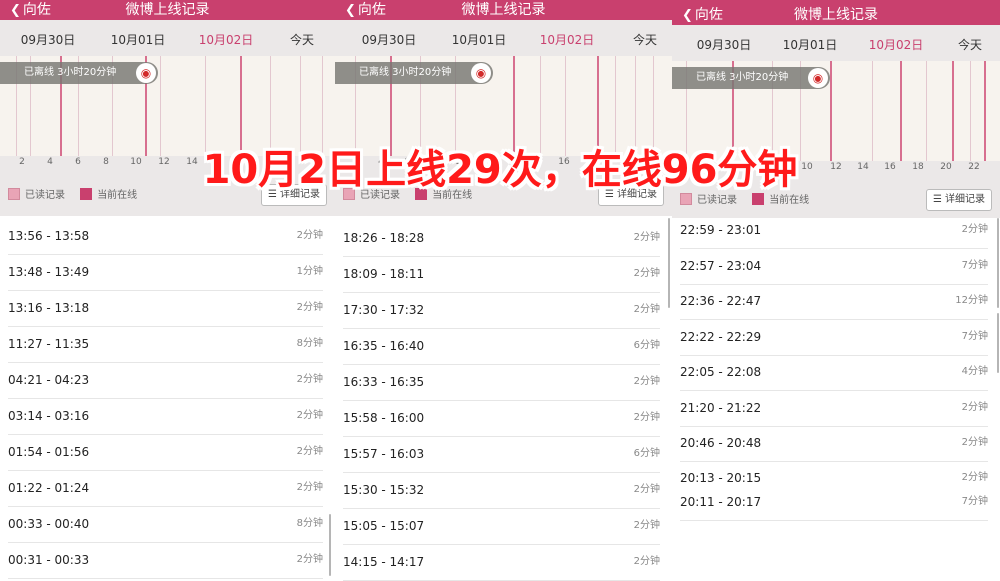  I want to click on legend-read-label: 已读记录, so click(45, 195).